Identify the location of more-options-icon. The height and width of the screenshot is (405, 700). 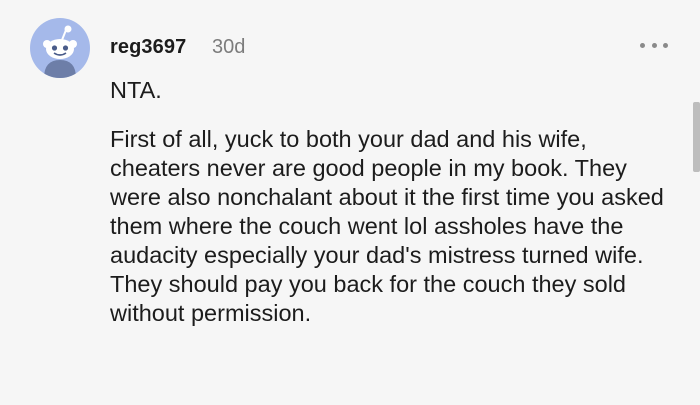
(654, 45).